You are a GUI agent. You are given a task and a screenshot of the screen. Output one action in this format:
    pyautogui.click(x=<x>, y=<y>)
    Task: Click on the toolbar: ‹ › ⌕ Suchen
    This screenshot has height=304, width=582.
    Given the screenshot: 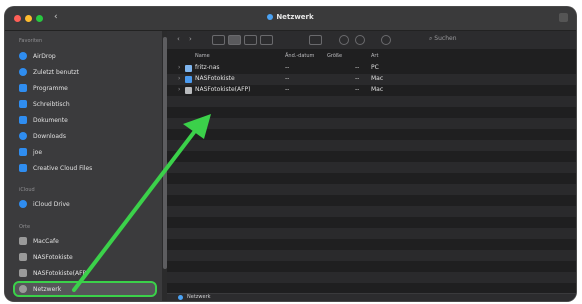 What is the action you would take?
    pyautogui.click(x=371, y=40)
    